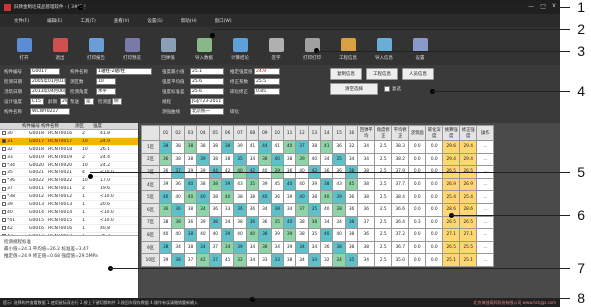  Describe the element at coordinates (240, 49) in the screenshot. I see `toolbar-button-6: 计算结论` at that location.